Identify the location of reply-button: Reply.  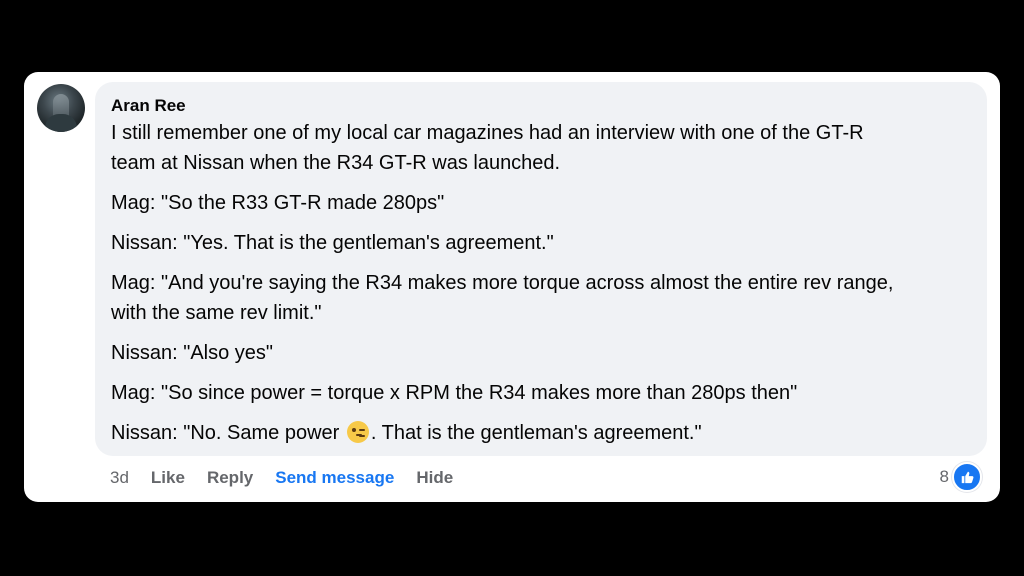
(230, 478).